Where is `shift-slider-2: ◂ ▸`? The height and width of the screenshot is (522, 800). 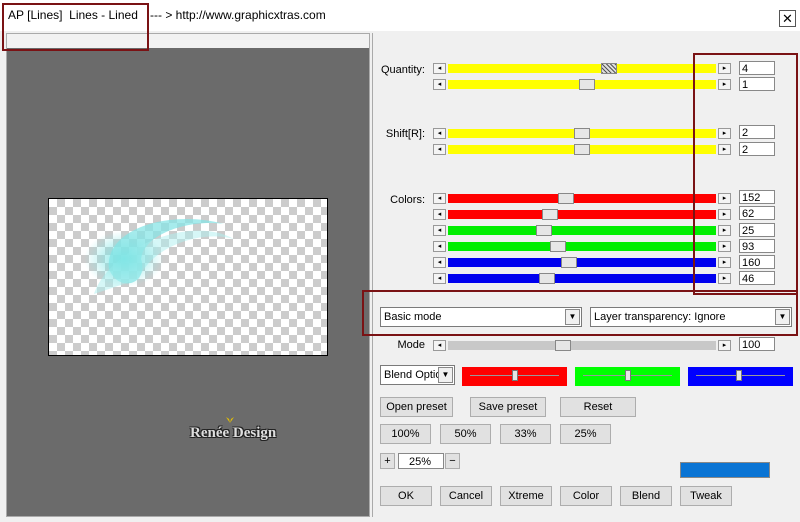
shift-slider-2: ◂ ▸ is located at coordinates (582, 149).